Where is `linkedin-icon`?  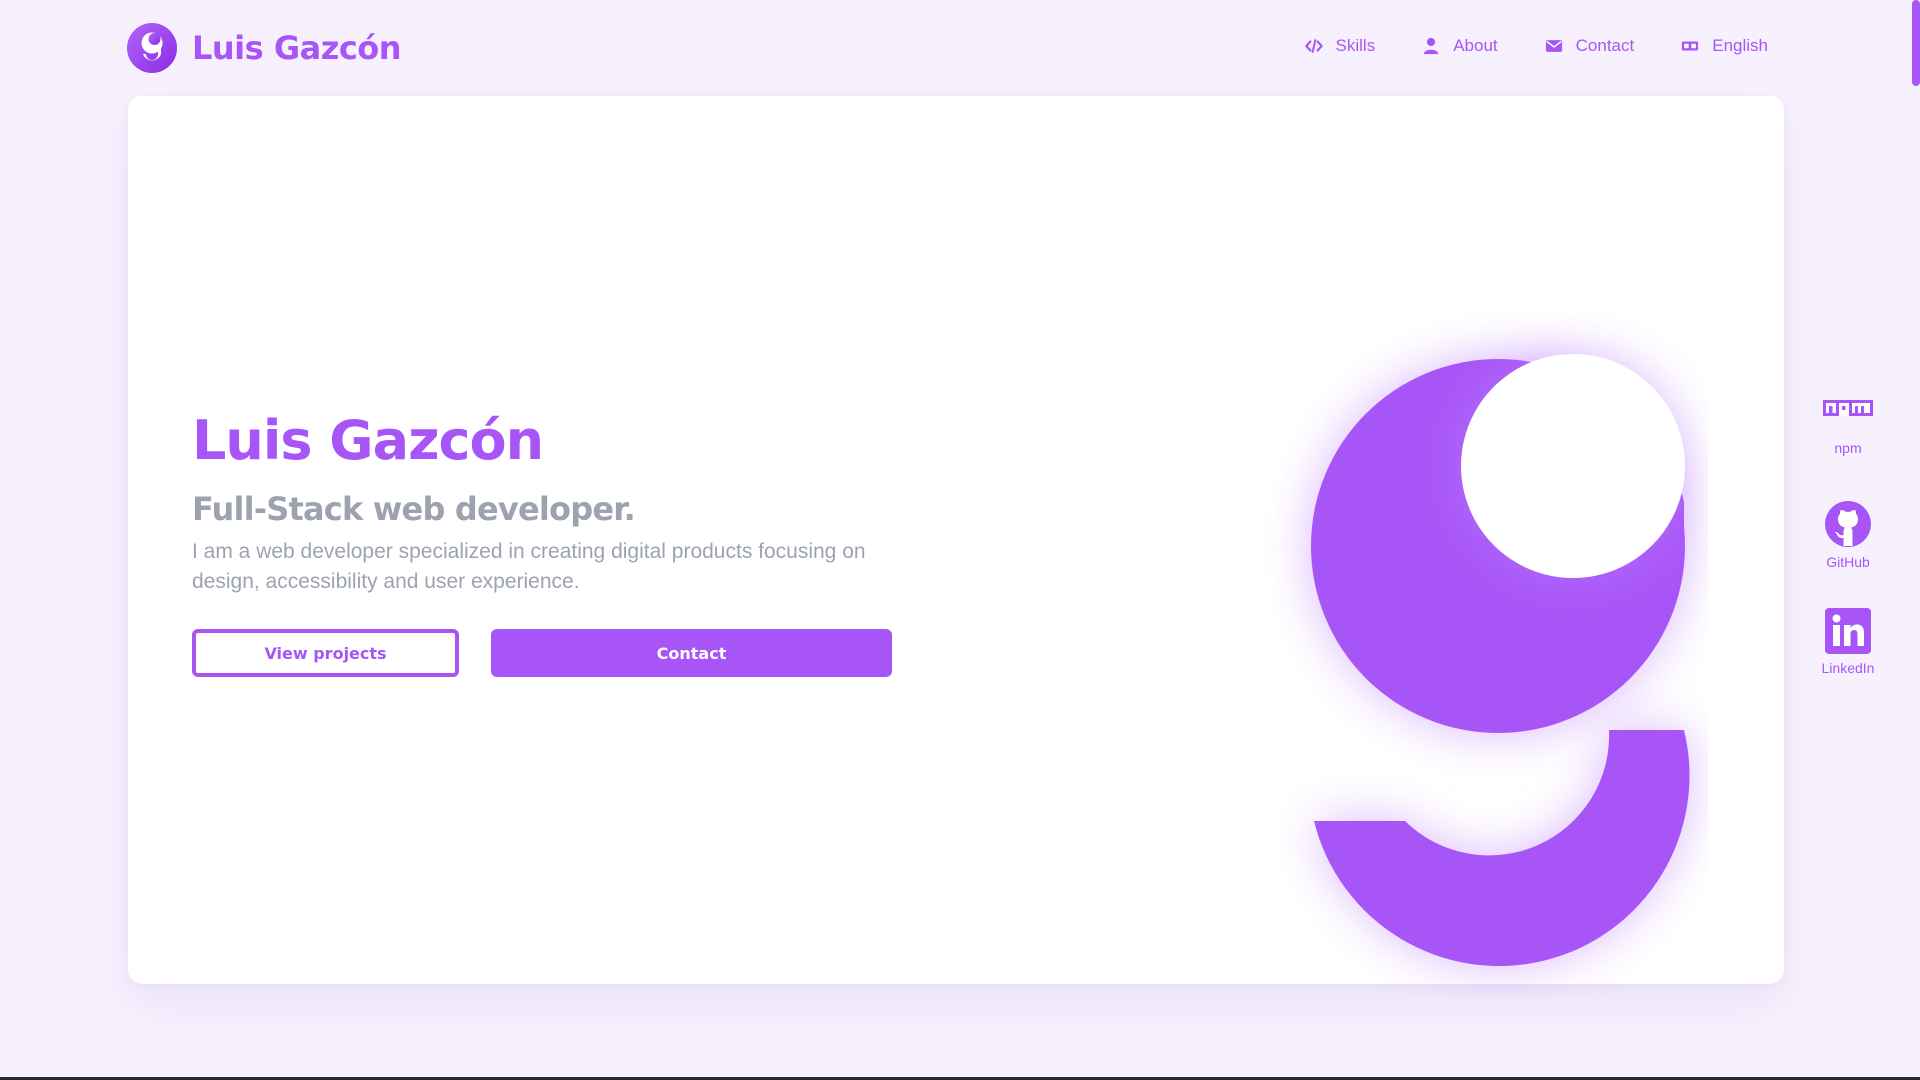 linkedin-icon is located at coordinates (1848, 631).